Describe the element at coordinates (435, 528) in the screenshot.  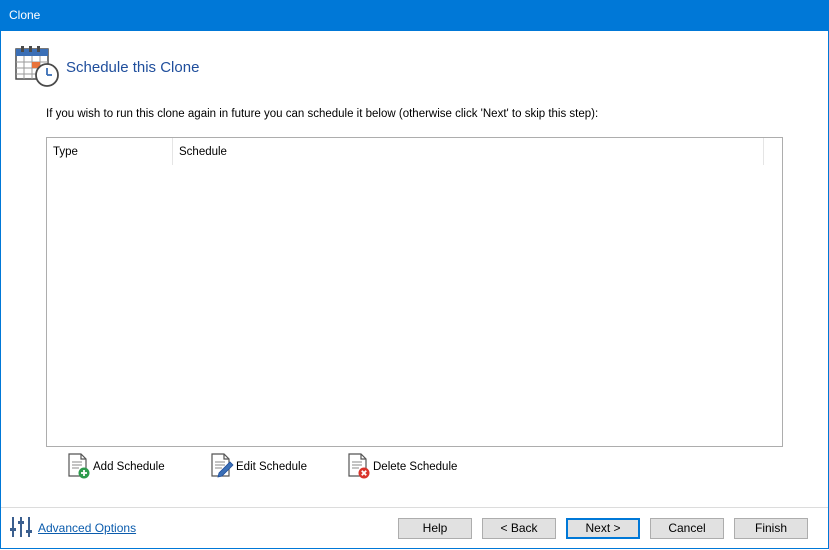
I see `help-button: Help` at that location.